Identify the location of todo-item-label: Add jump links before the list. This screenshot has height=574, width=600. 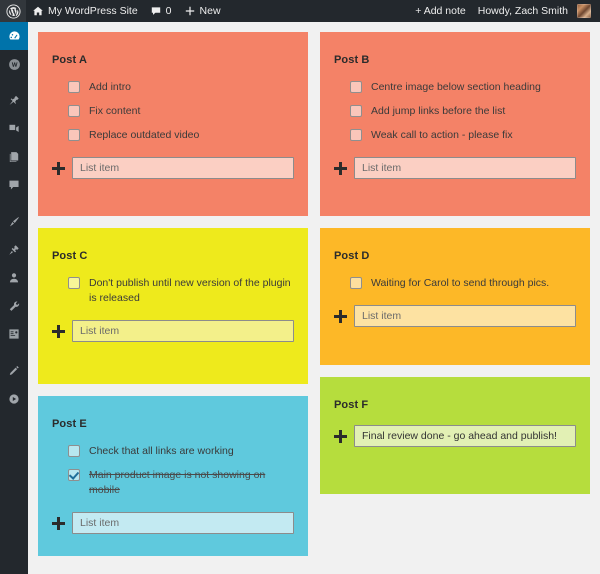
(438, 111).